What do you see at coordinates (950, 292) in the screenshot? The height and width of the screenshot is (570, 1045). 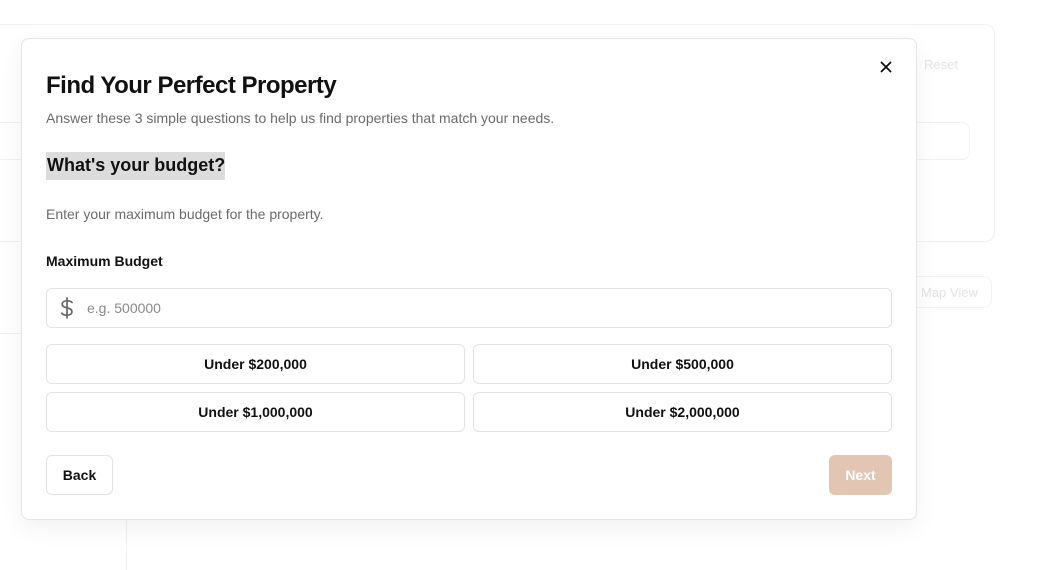 I see `background-map-view-button: Map View` at bounding box center [950, 292].